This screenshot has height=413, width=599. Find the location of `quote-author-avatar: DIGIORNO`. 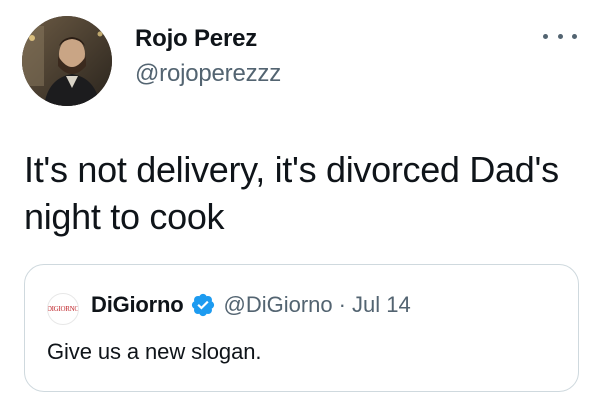

quote-author-avatar: DIGIORNO is located at coordinates (63, 309).